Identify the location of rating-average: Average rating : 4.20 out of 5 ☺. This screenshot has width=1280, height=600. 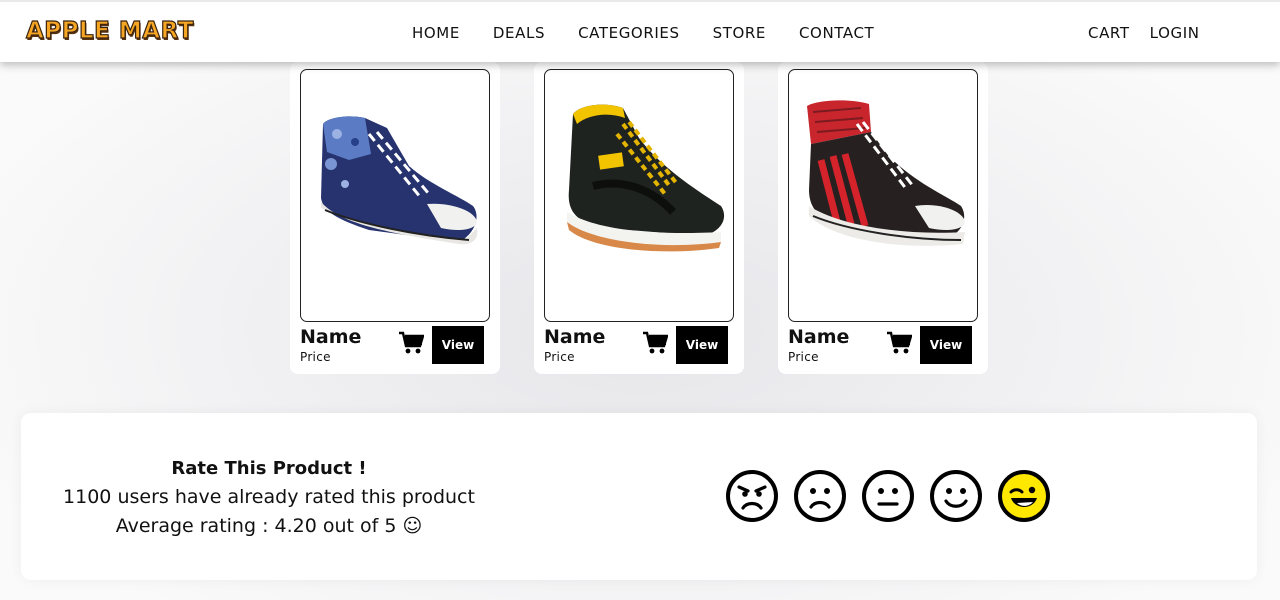
(269, 526).